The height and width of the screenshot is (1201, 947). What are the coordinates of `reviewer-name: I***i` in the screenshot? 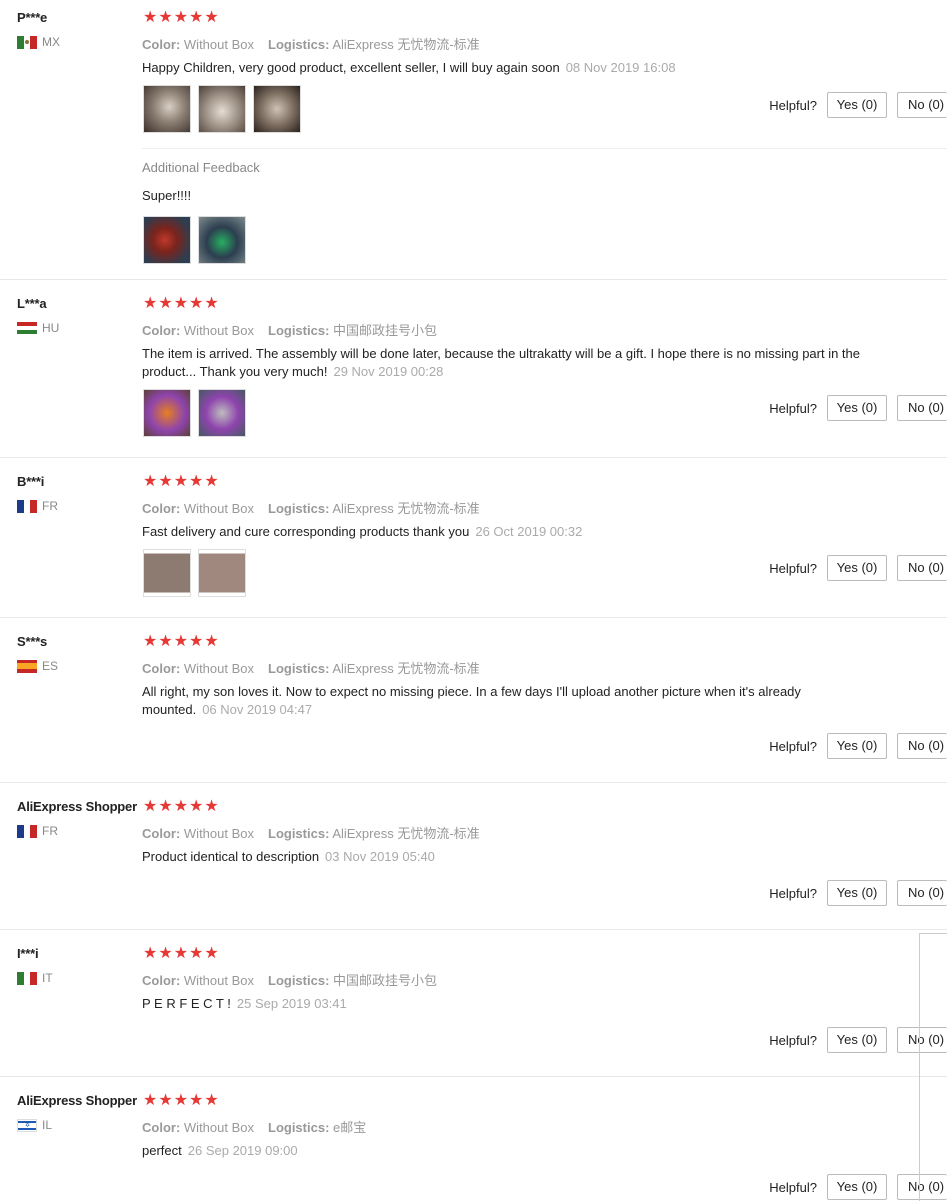 It's located at (28, 953).